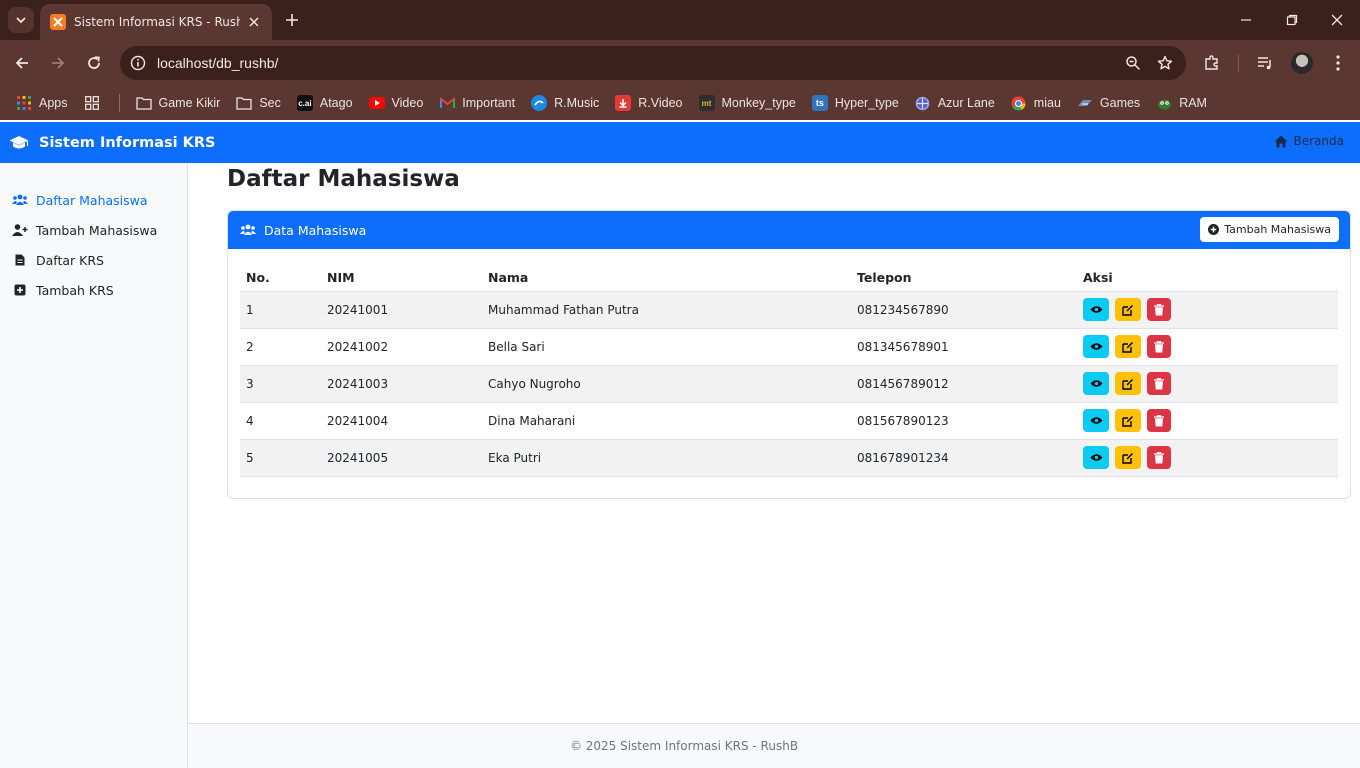 This screenshot has width=1360, height=768. What do you see at coordinates (292, 20) in the screenshot?
I see `new-tab-icon` at bounding box center [292, 20].